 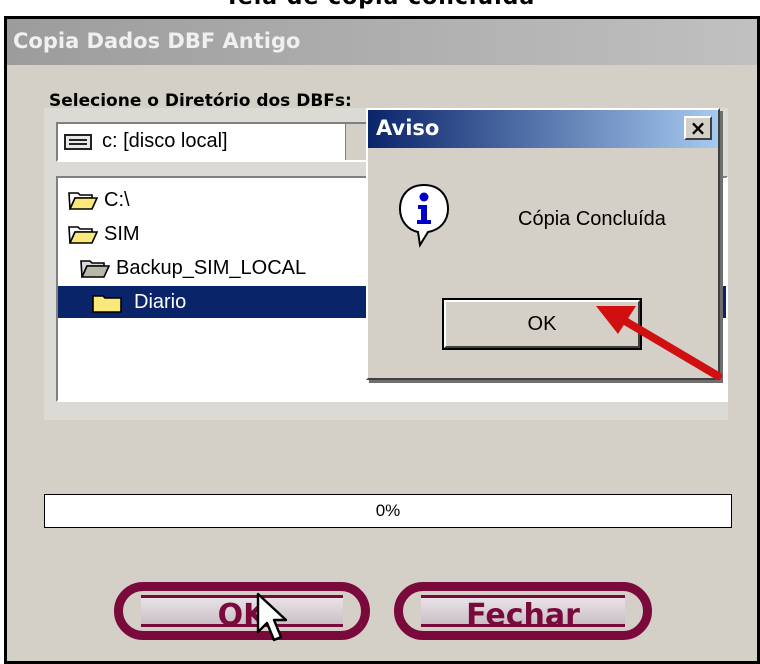 I want to click on tree-item-label: Backup_SIM_LOCAL, so click(x=211, y=268).